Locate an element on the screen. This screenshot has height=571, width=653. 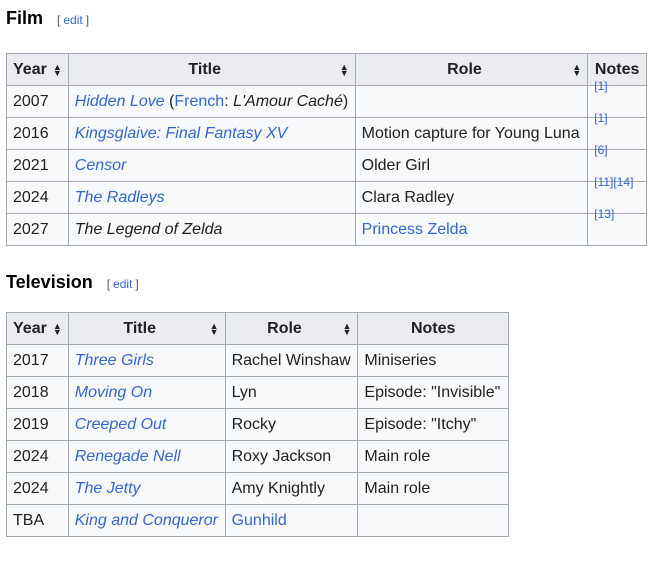
notes-cell is located at coordinates (433, 520).